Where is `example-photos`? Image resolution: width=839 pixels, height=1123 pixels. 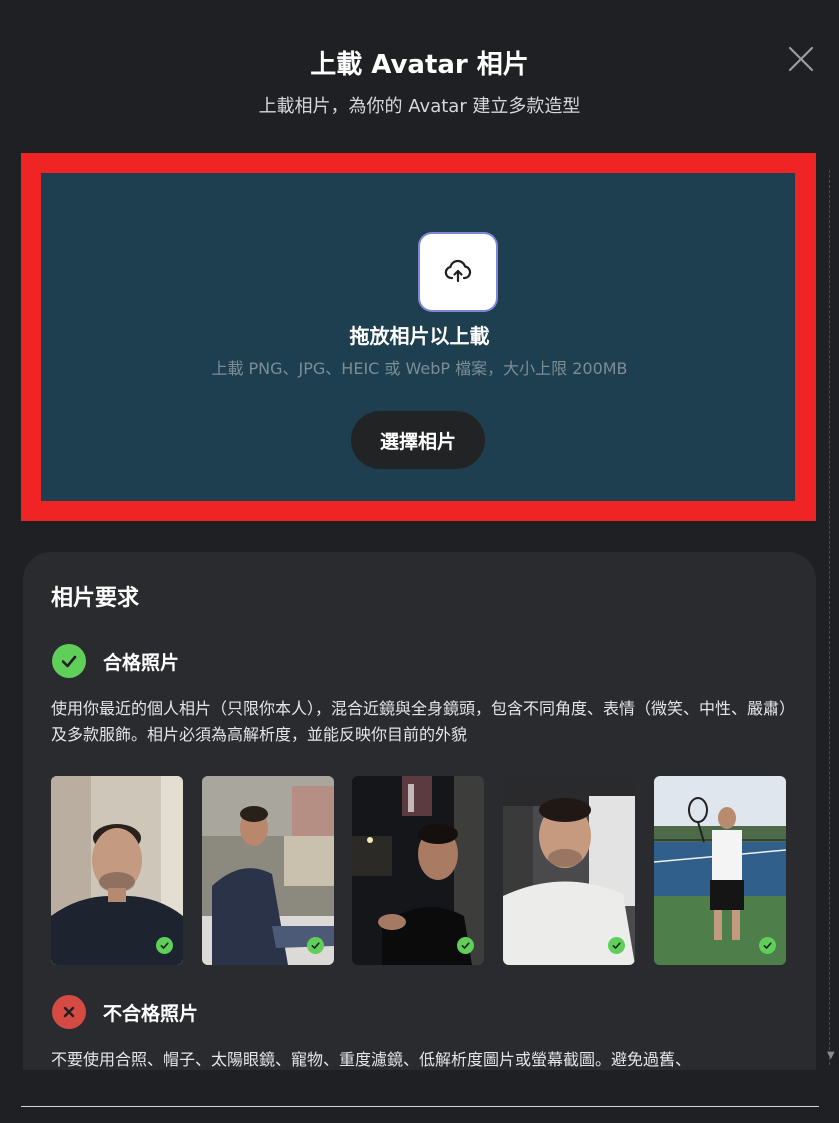
example-photos is located at coordinates (421, 871).